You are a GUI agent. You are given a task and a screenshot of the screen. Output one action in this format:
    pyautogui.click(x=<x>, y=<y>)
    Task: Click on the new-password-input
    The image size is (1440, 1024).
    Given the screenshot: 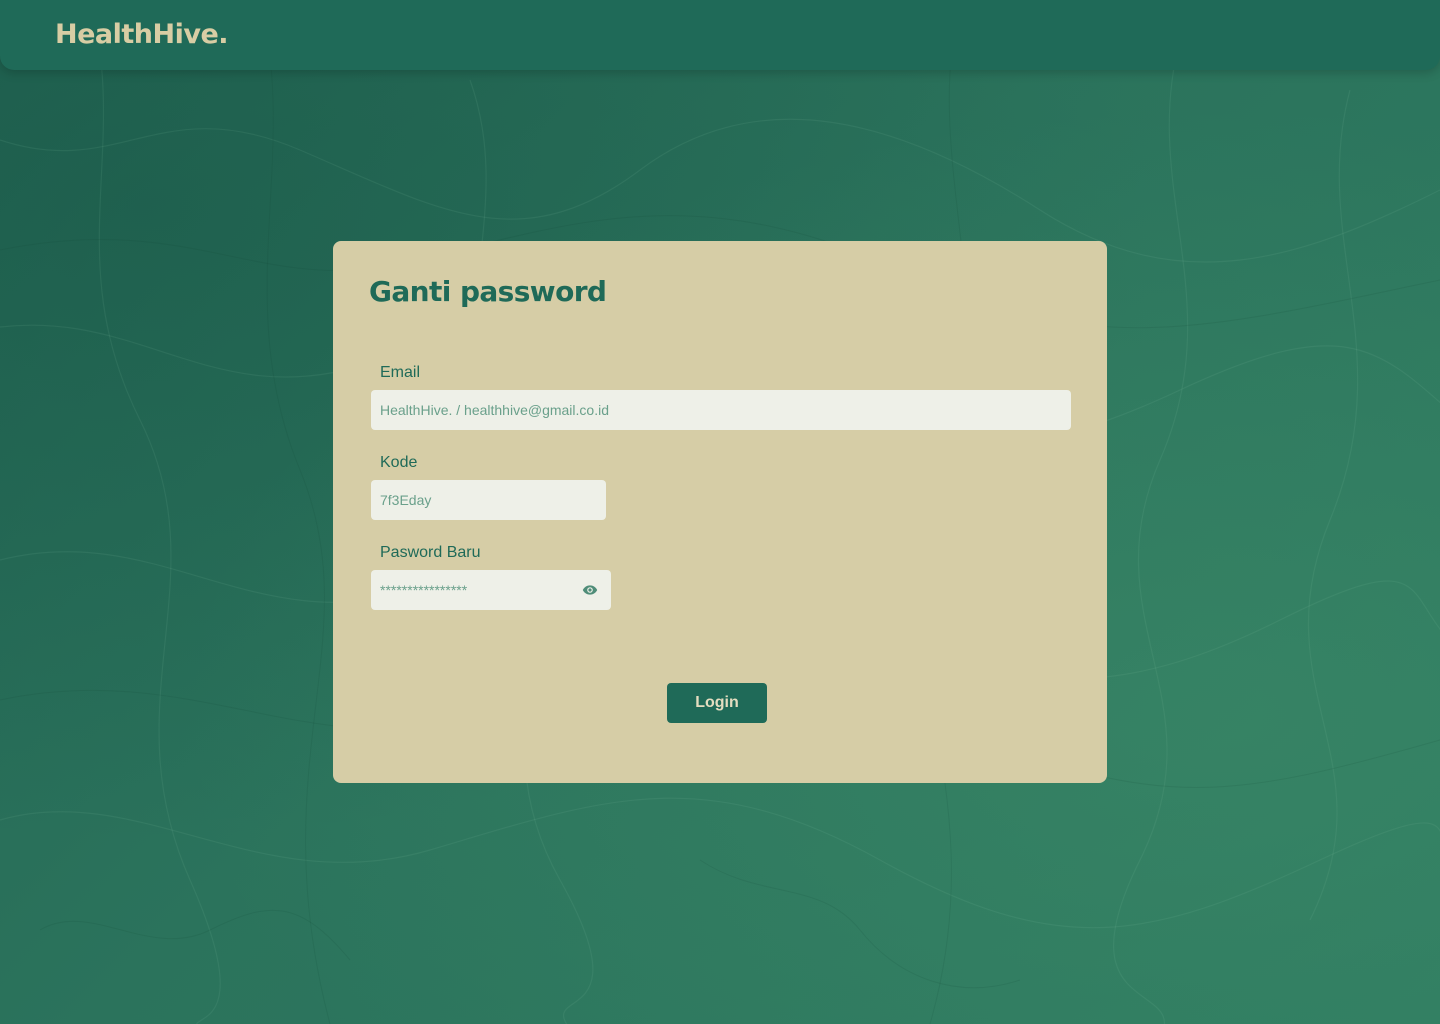 What is the action you would take?
    pyautogui.click(x=475, y=590)
    